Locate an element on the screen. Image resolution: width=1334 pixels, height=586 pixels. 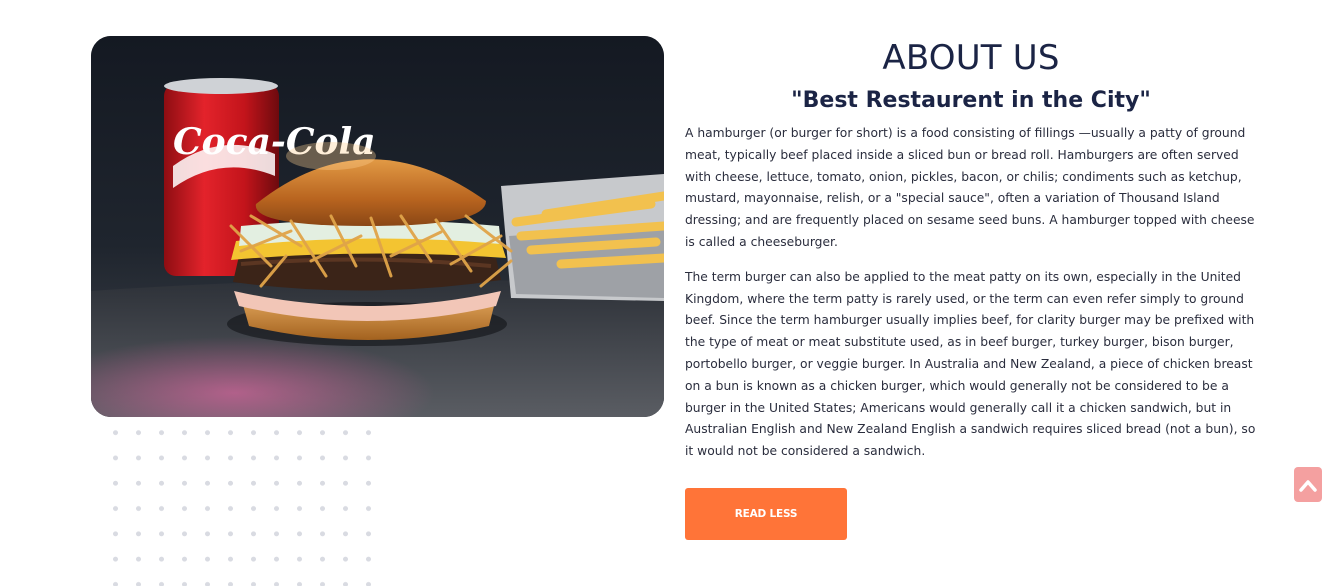
chevron-up-icon is located at coordinates (1308, 485).